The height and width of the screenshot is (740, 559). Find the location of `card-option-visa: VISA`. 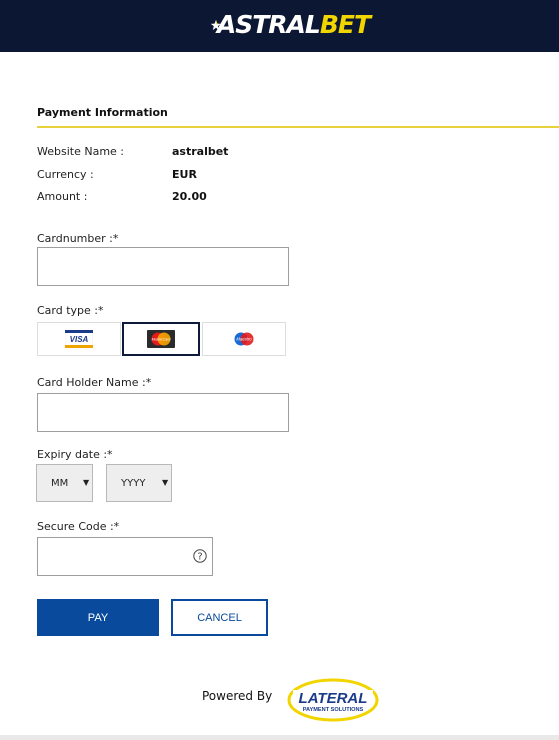

card-option-visa: VISA is located at coordinates (79, 339).